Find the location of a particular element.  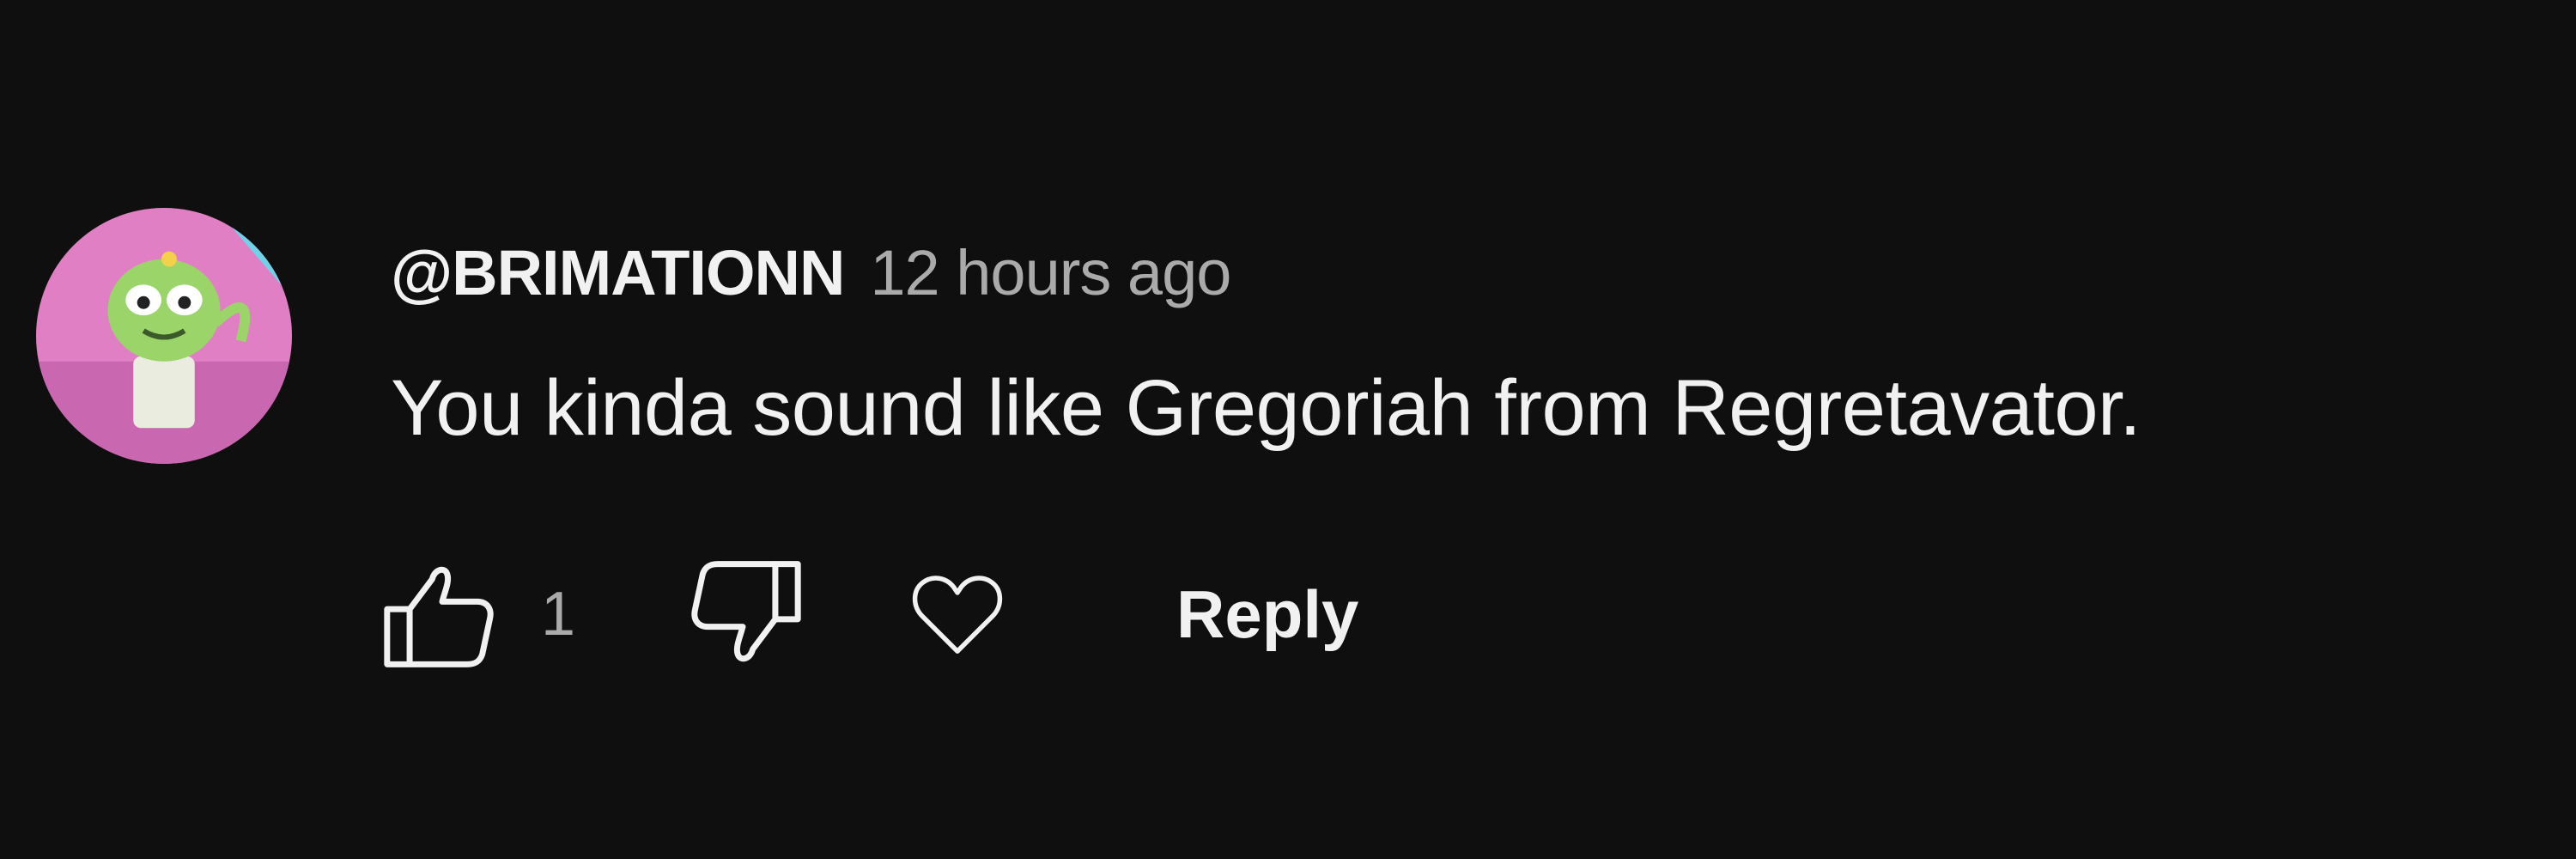

dislike-button is located at coordinates (743, 615).